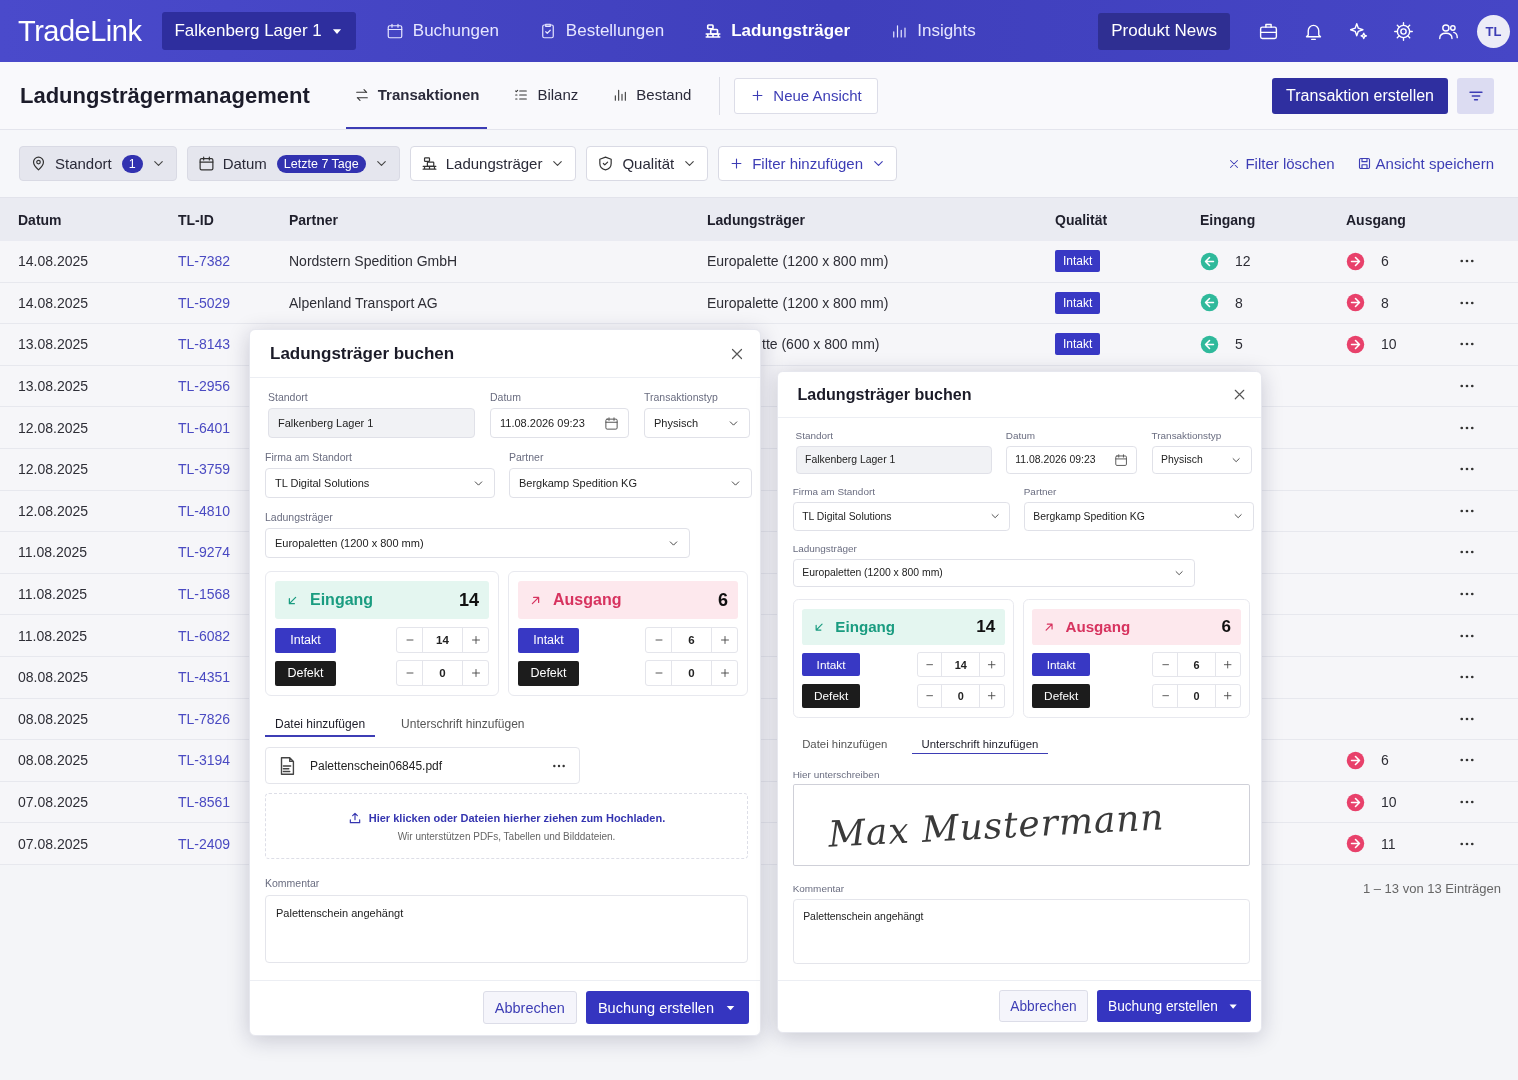 The width and height of the screenshot is (1518, 1080). What do you see at coordinates (1425, 163) in the screenshot?
I see `save-view-link: Ansicht speichern` at bounding box center [1425, 163].